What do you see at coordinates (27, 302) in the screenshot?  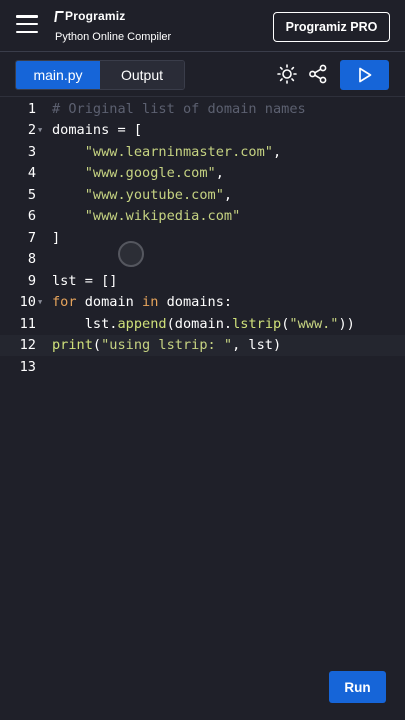 I see `line-number: 10` at bounding box center [27, 302].